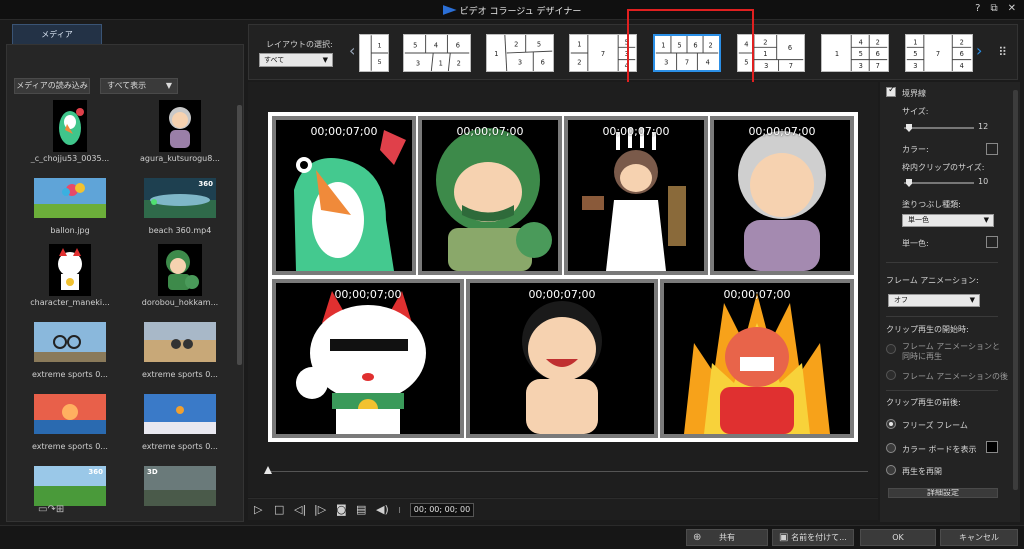 The width and height of the screenshot is (1024, 549). I want to click on advanced-settings-button: 詳細設定, so click(943, 493).